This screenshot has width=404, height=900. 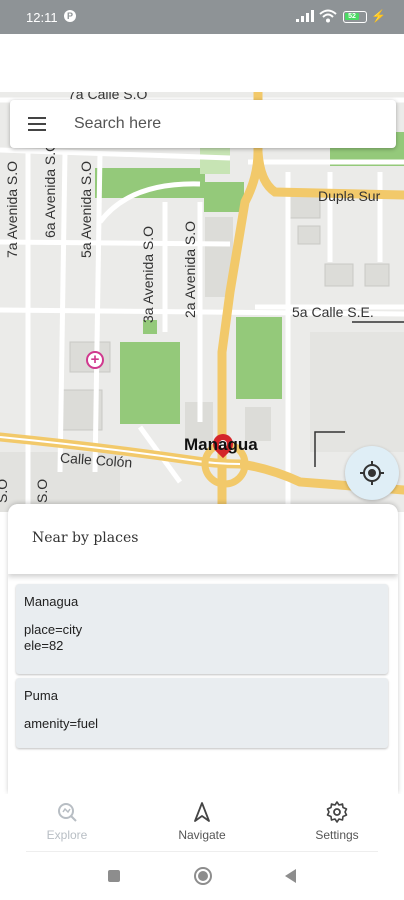 What do you see at coordinates (328, 16) in the screenshot?
I see `wifi-icon` at bounding box center [328, 16].